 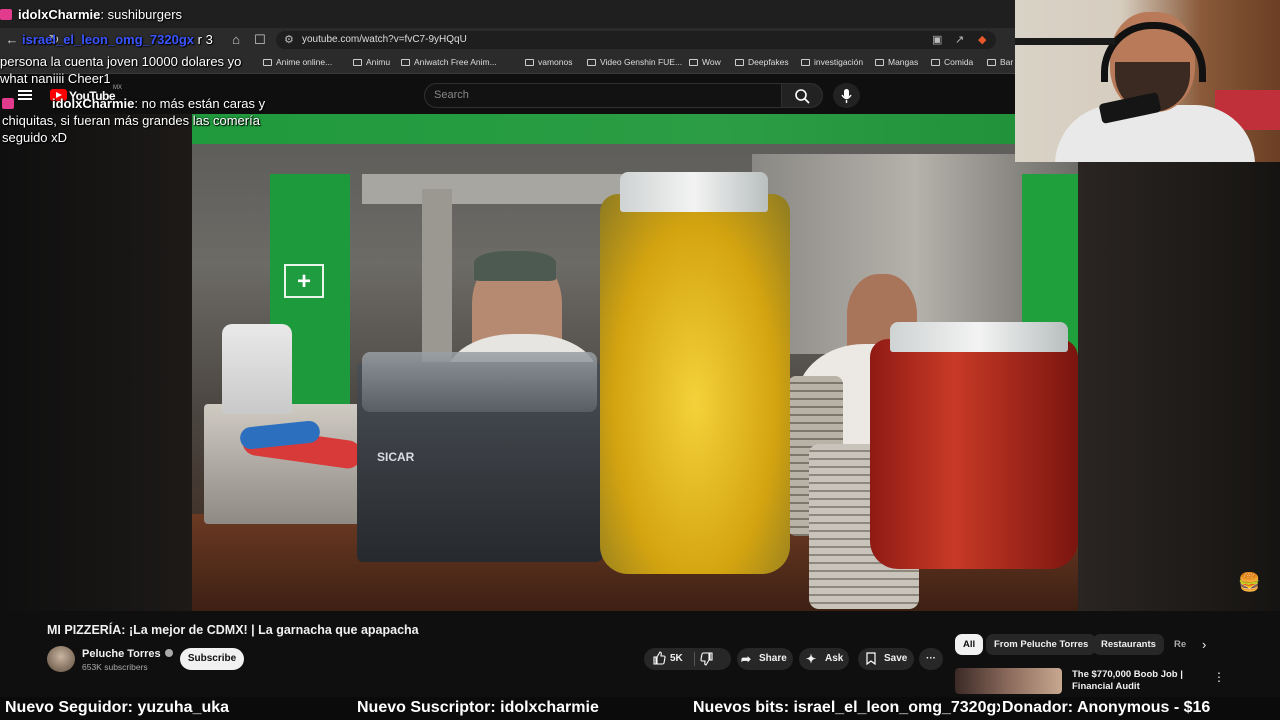 What do you see at coordinates (12, 40) in the screenshot?
I see `back-icon: ←` at bounding box center [12, 40].